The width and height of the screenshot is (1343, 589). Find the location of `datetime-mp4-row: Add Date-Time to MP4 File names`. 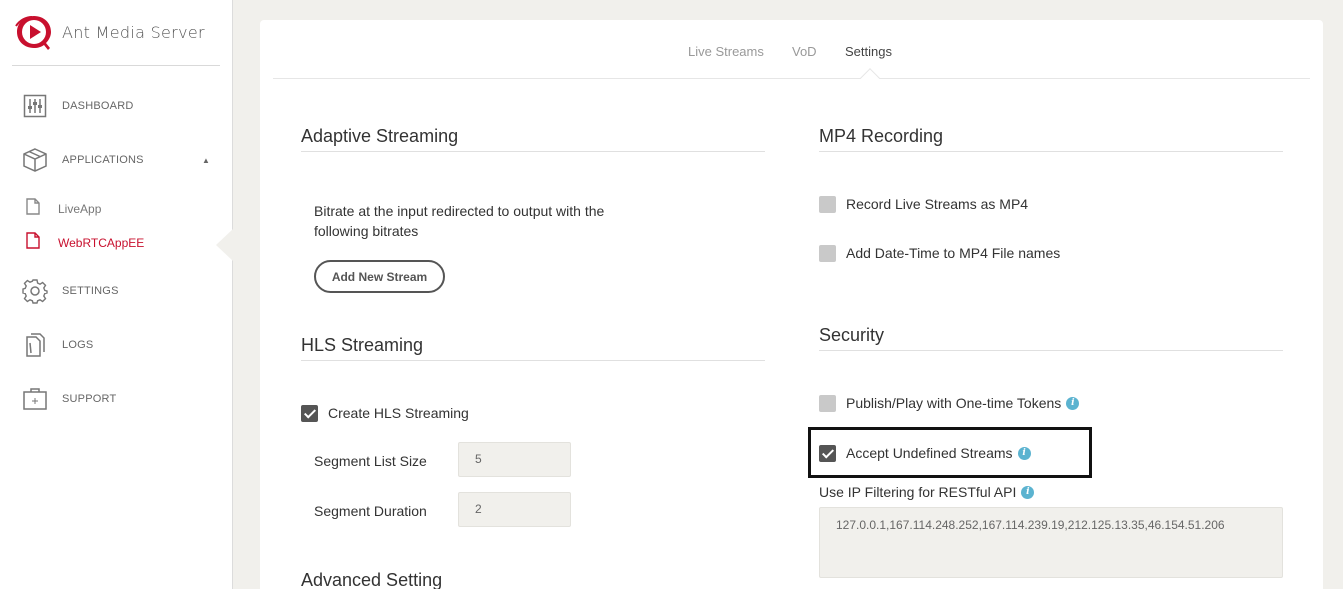

datetime-mp4-row: Add Date-Time to MP4 File names is located at coordinates (939, 253).